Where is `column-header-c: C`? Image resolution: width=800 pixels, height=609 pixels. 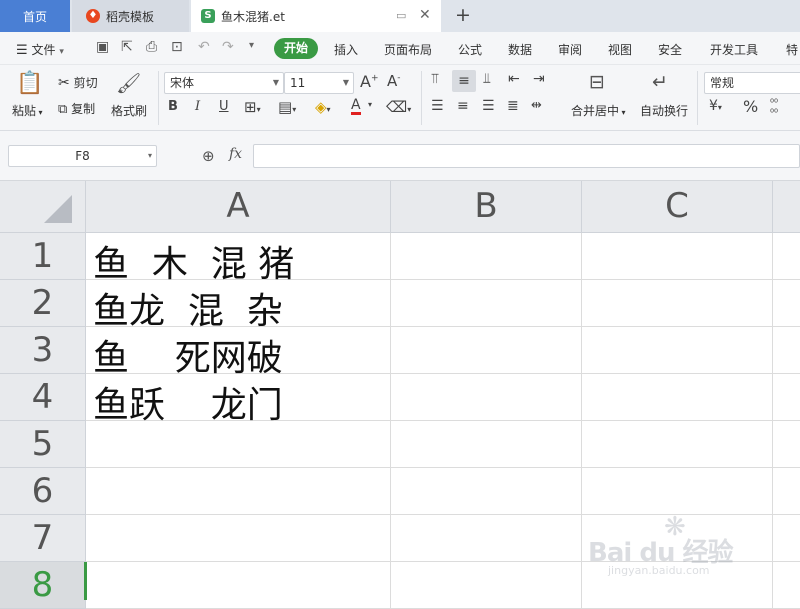
column-header-c: C is located at coordinates (677, 207).